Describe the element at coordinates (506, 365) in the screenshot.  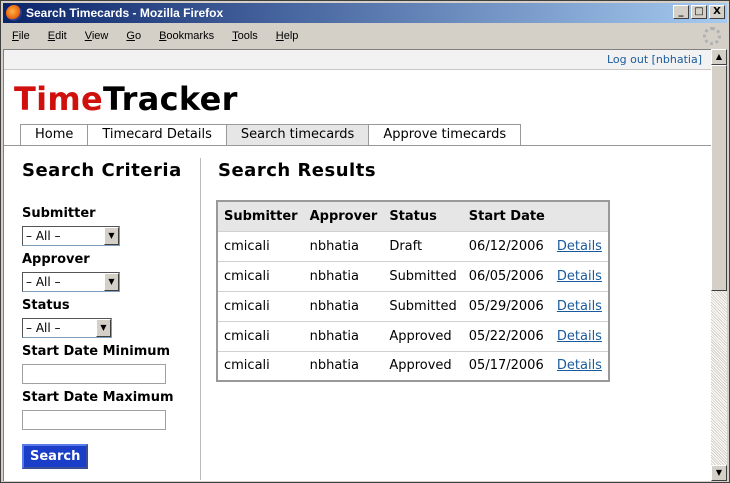
I see `cell-start-date: 05/17/2006` at that location.